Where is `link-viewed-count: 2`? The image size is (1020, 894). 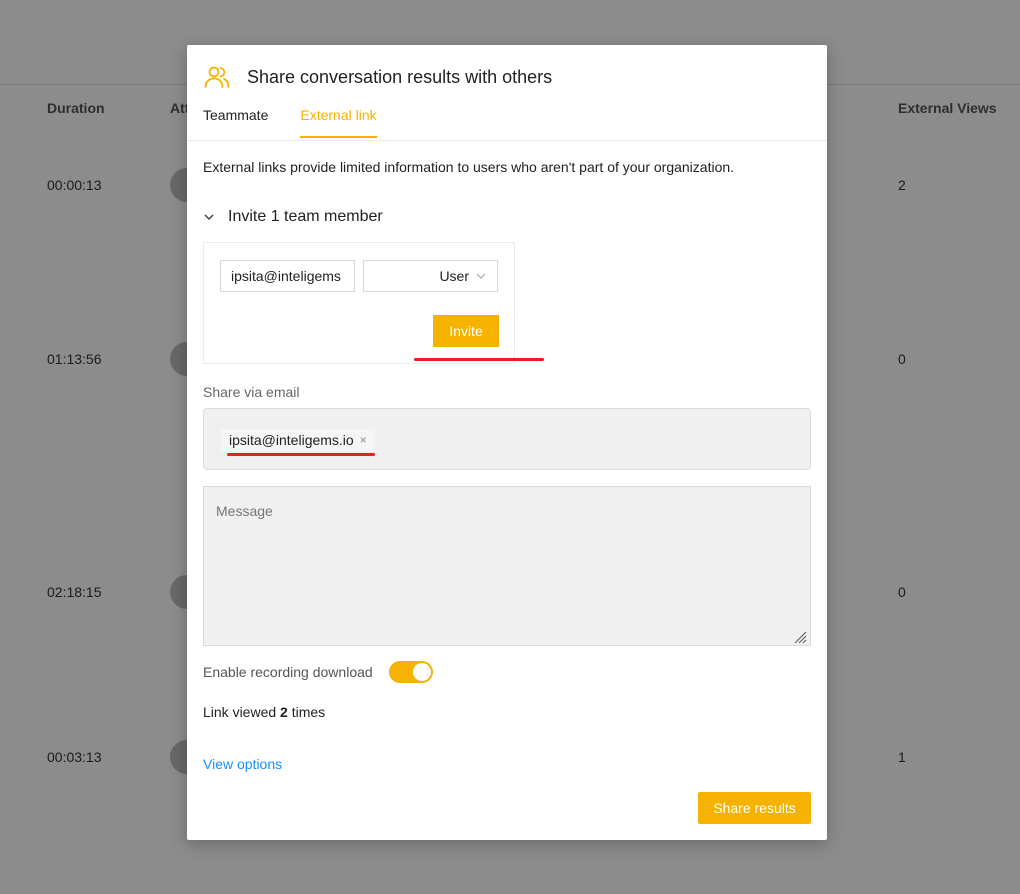
link-viewed-count: 2 is located at coordinates (284, 712).